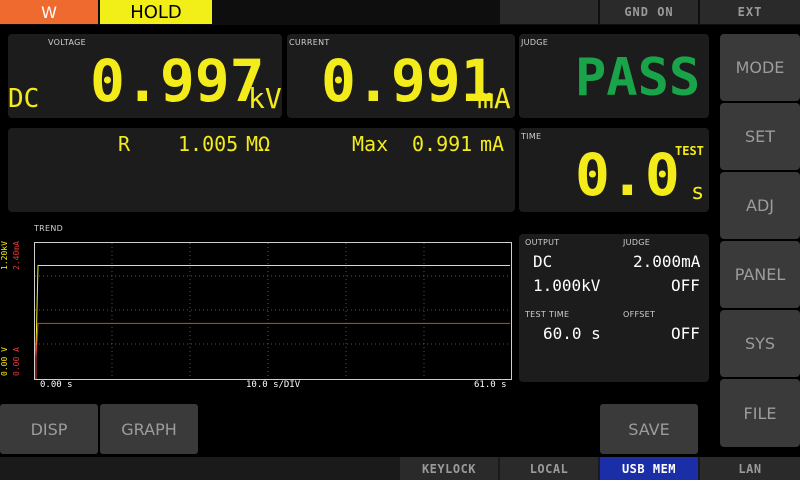 This screenshot has height=480, width=800. Describe the element at coordinates (543, 261) in the screenshot. I see `output-type: DC` at that location.